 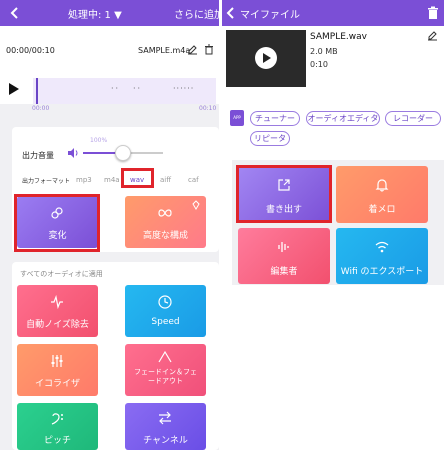 I want to click on format-option-mp3: mp3, so click(x=84, y=180).